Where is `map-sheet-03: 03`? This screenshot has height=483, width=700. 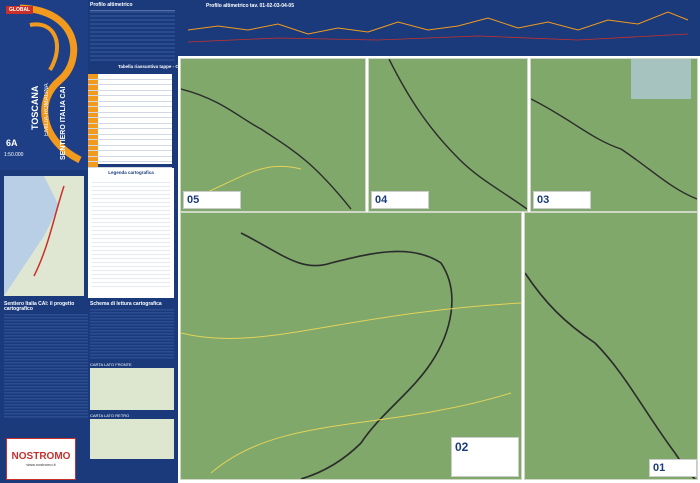
map-sheet-03: 03 is located at coordinates (614, 135).